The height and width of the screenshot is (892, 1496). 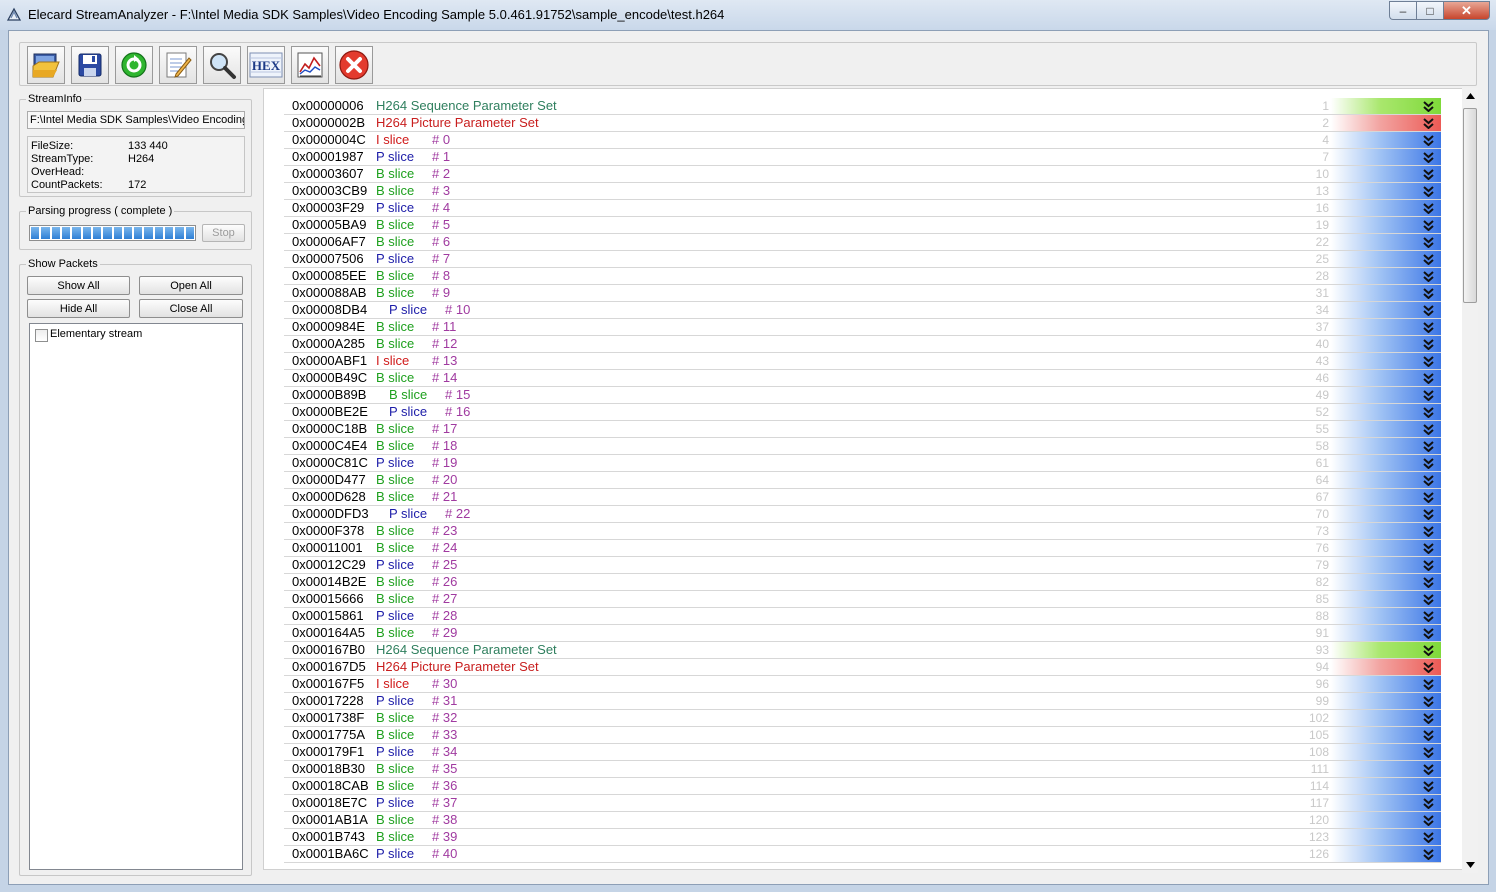 I want to click on packet-row: 0x0000DFD3 P slice # 22 70, so click(x=862, y=514).